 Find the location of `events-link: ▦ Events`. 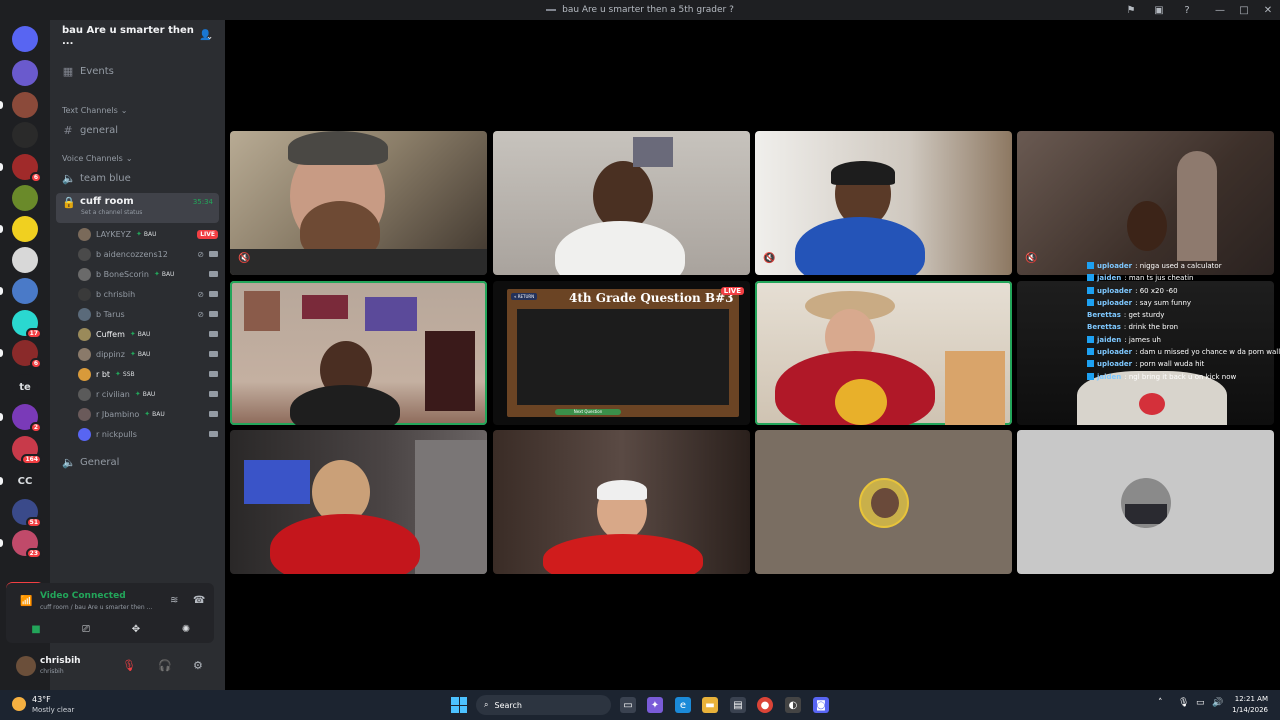

events-link: ▦ Events is located at coordinates (137, 71).